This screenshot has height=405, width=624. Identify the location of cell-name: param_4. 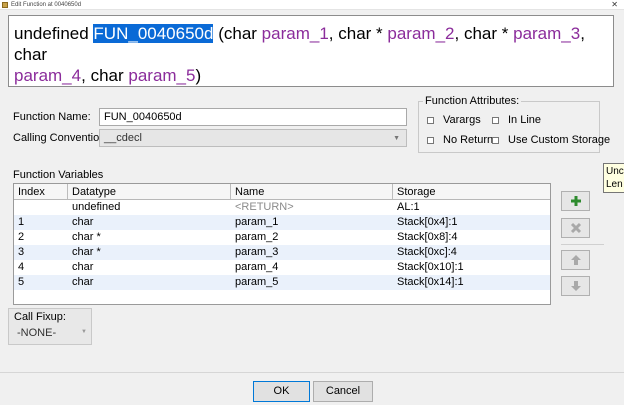
(312, 267).